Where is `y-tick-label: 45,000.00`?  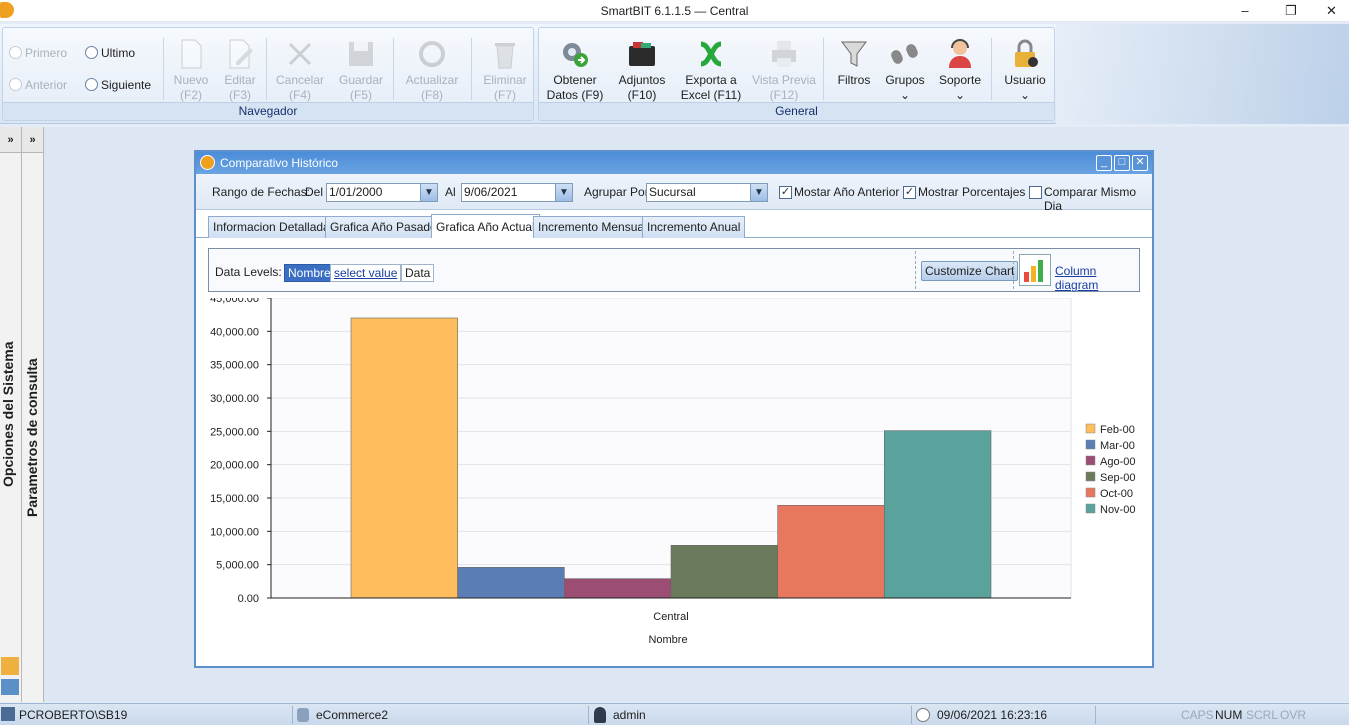
y-tick-label: 45,000.00 is located at coordinates (234, 301).